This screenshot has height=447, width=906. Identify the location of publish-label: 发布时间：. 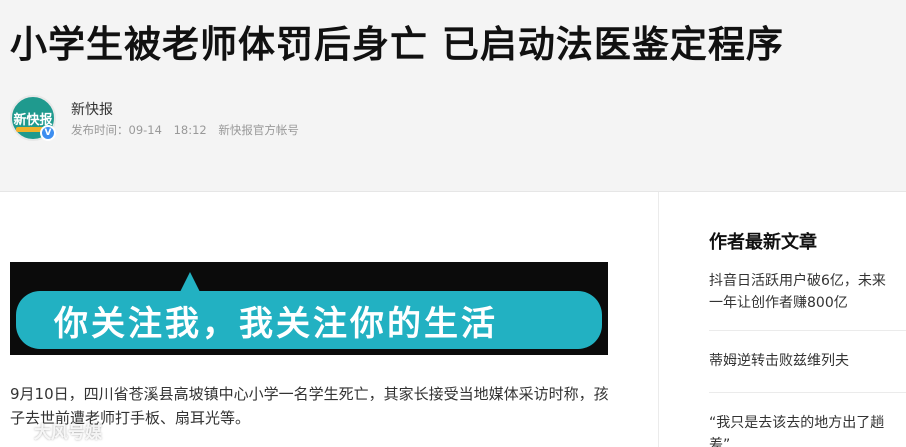
(100, 130).